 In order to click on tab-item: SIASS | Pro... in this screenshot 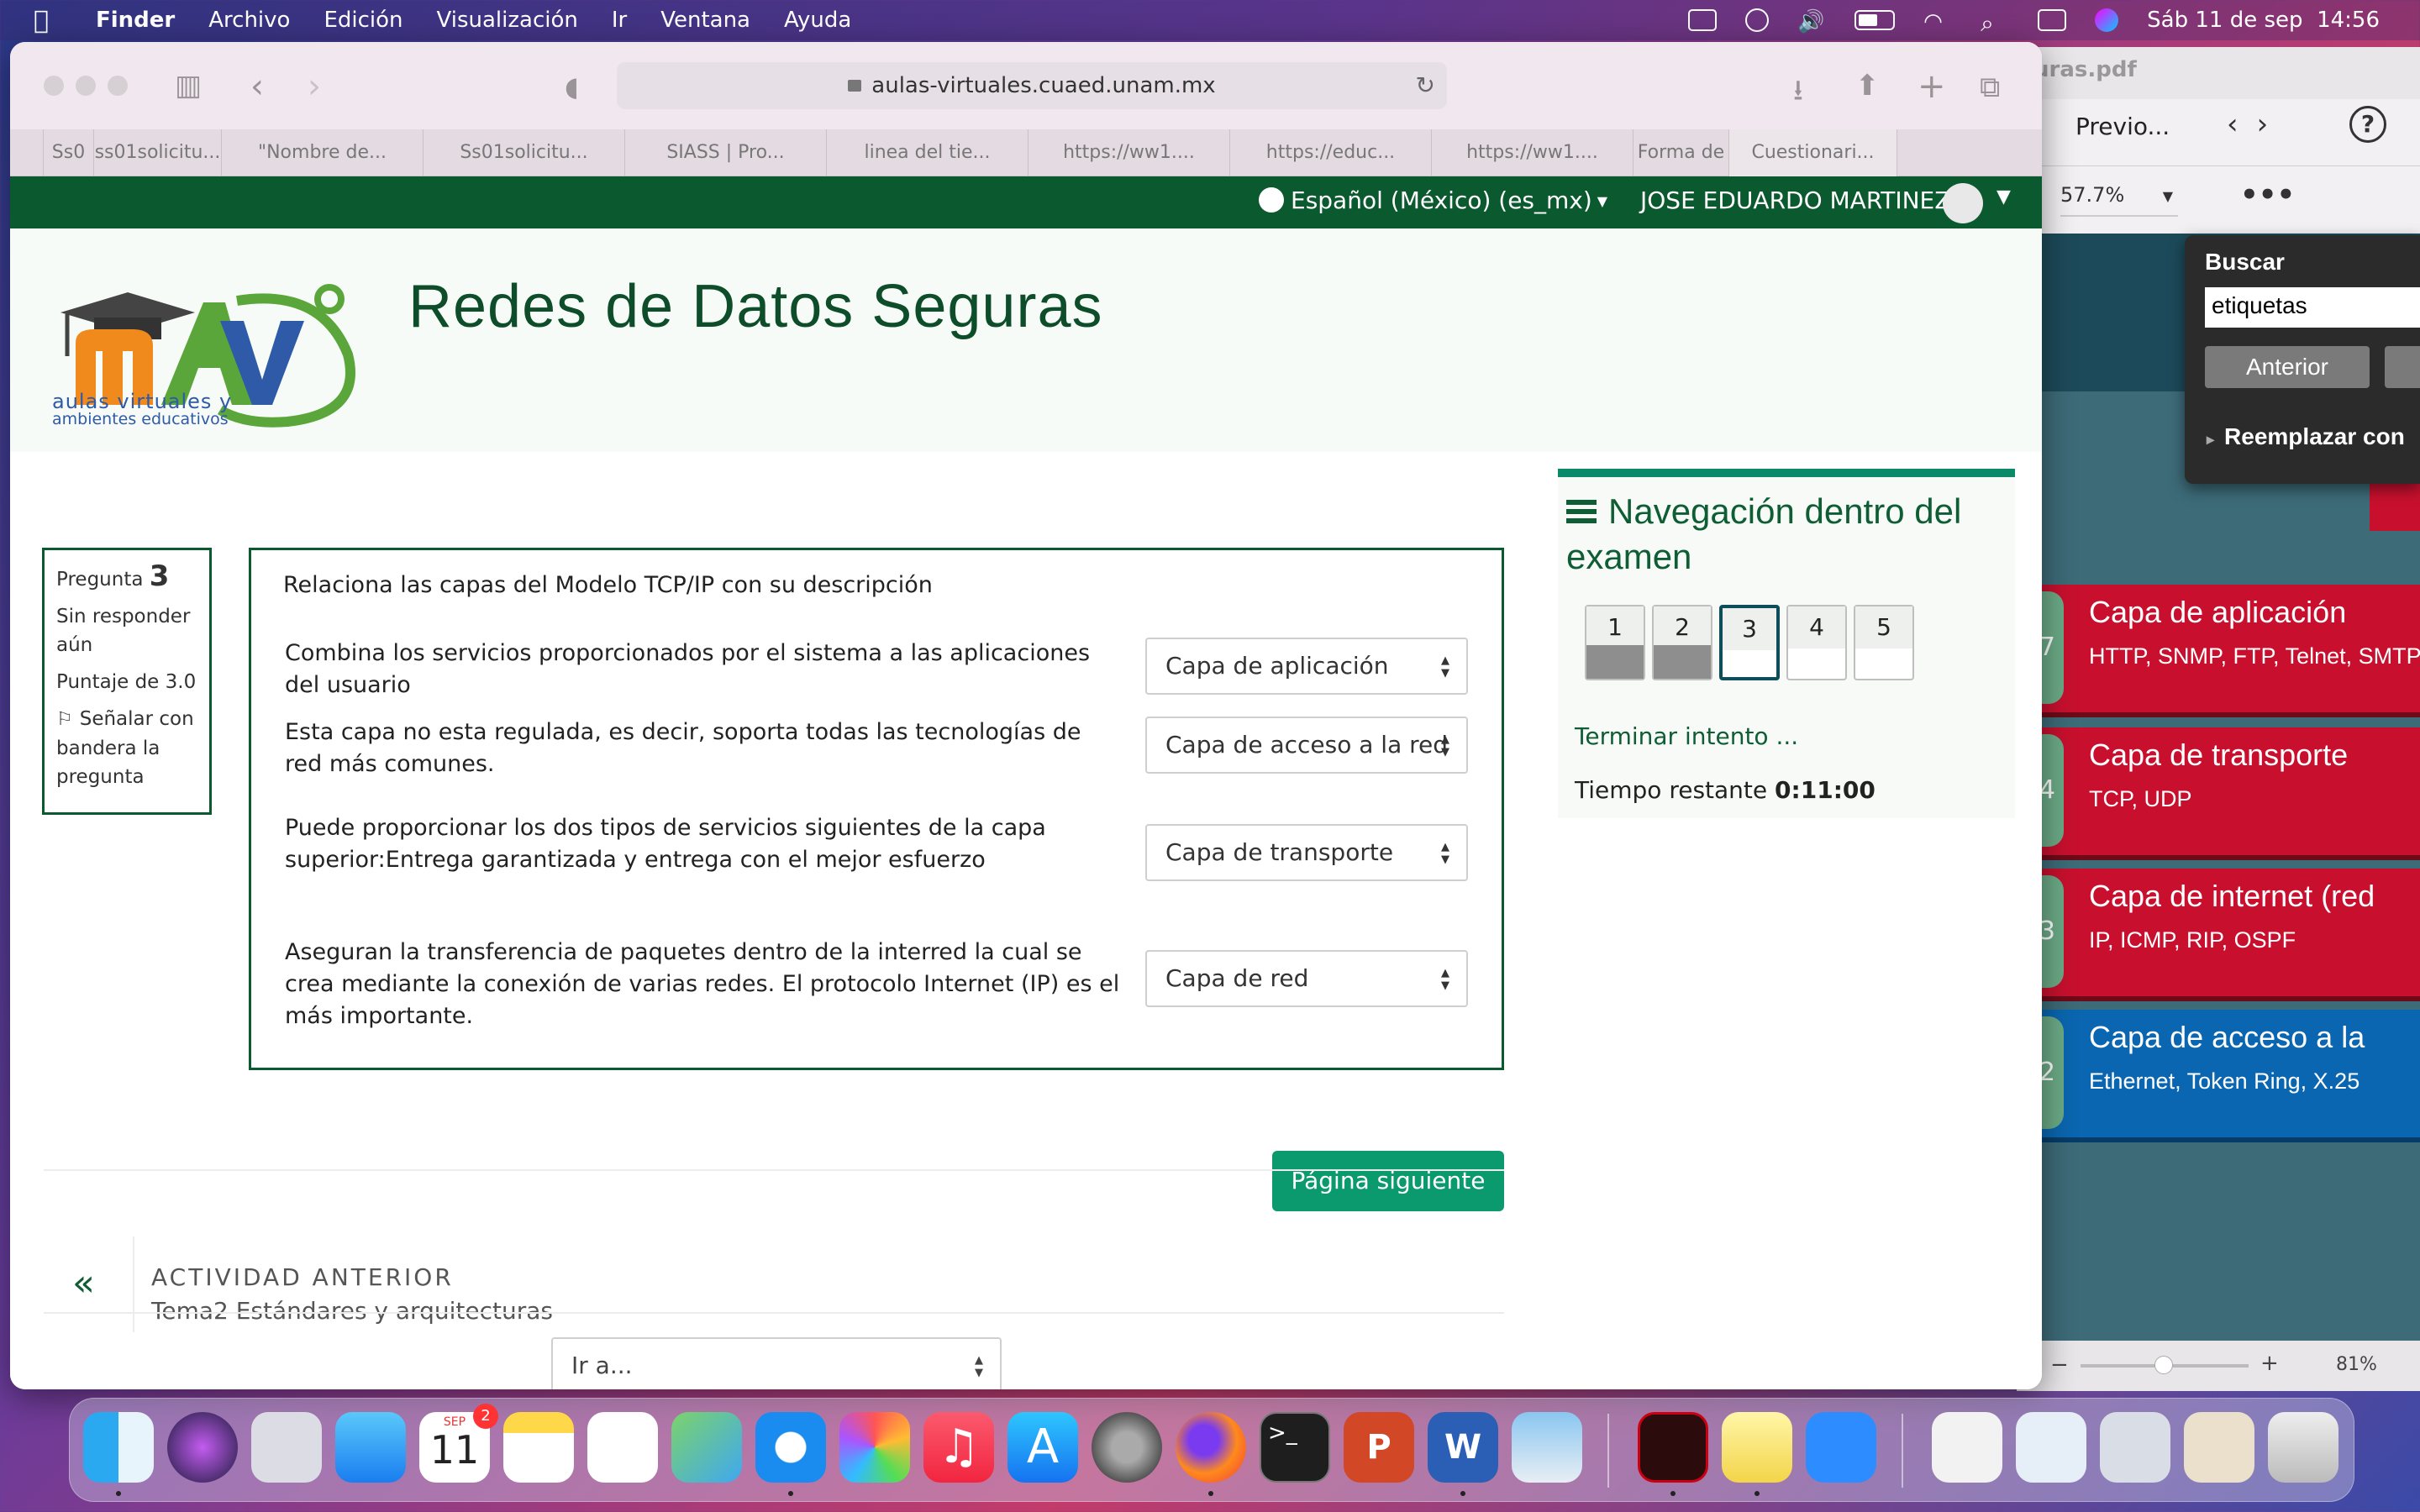, I will do `click(726, 152)`.